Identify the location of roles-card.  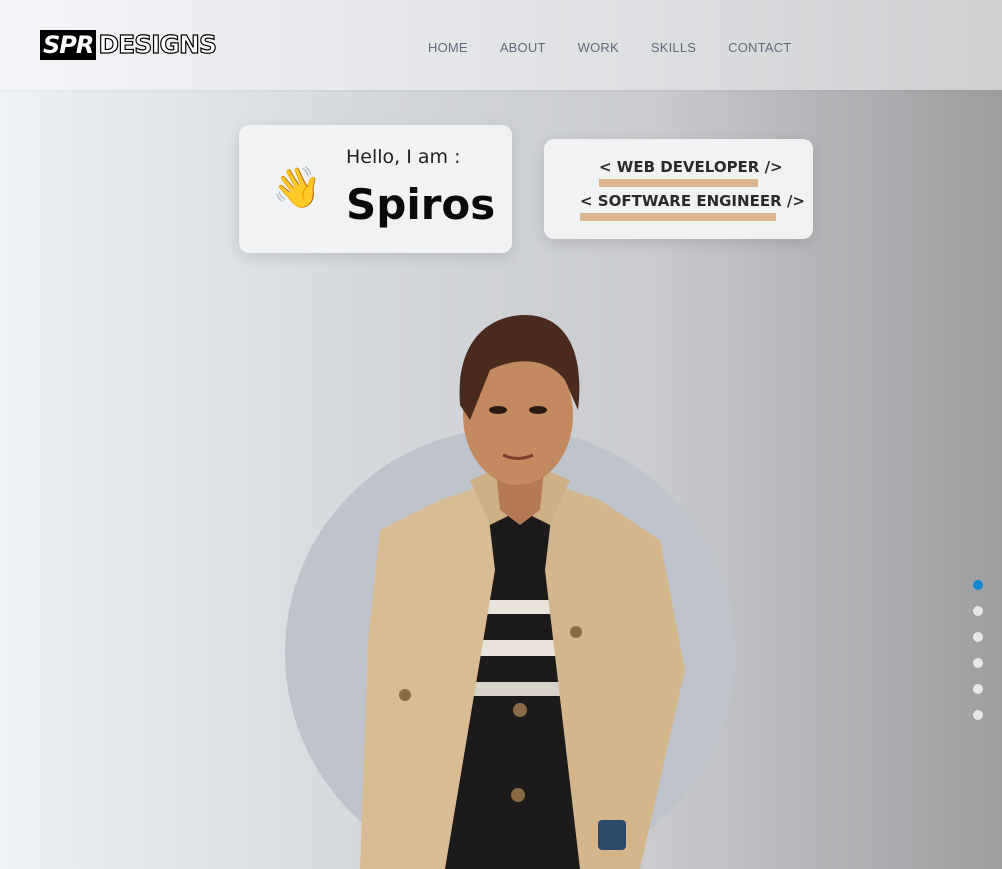
(678, 189).